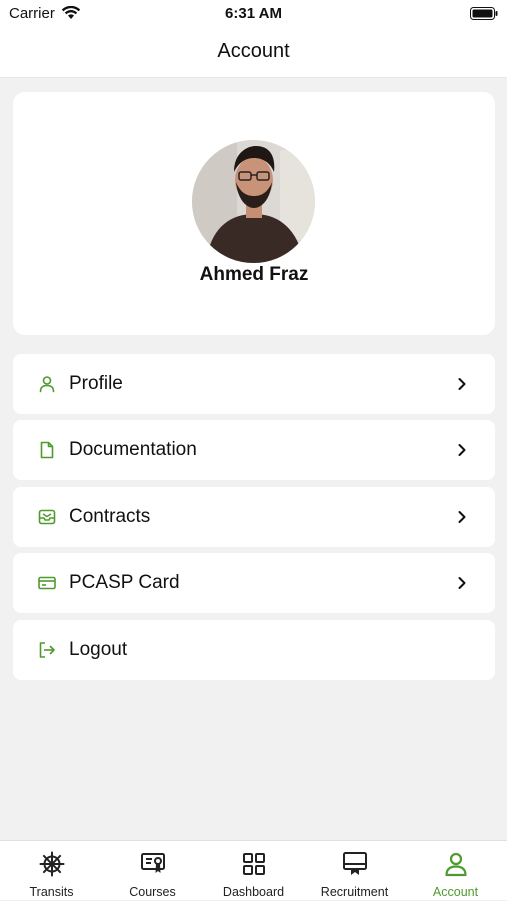 The image size is (507, 901). Describe the element at coordinates (152, 892) in the screenshot. I see `tab-label: Courses` at that location.